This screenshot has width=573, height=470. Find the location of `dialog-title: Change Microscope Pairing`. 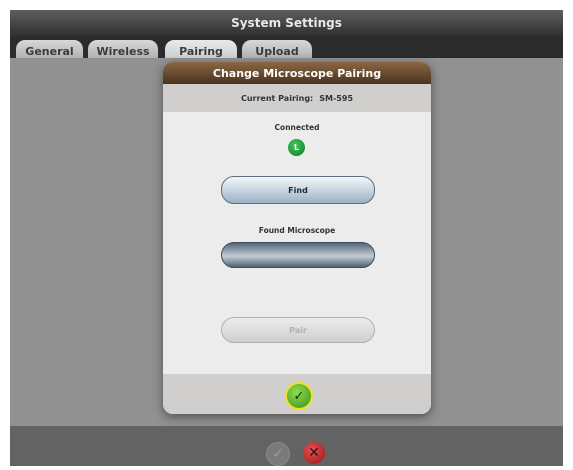

dialog-title: Change Microscope Pairing is located at coordinates (297, 73).